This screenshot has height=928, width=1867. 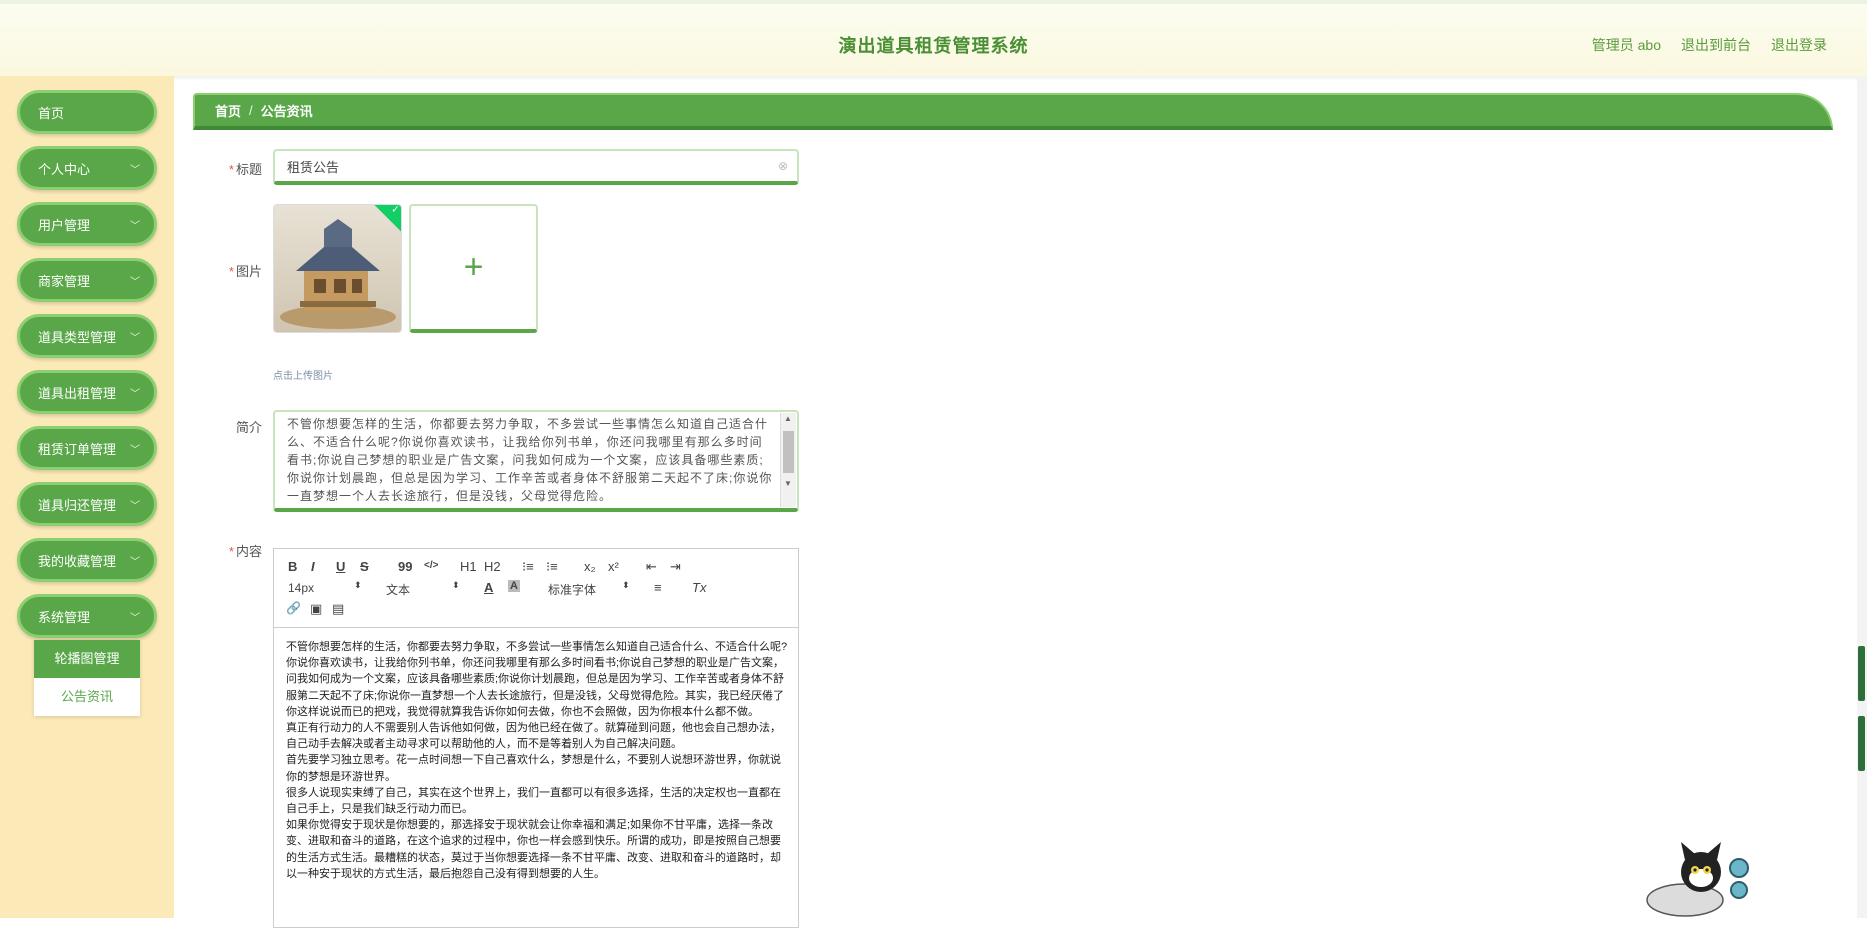 I want to click on breadcrumb-home: 首页, so click(x=228, y=110).